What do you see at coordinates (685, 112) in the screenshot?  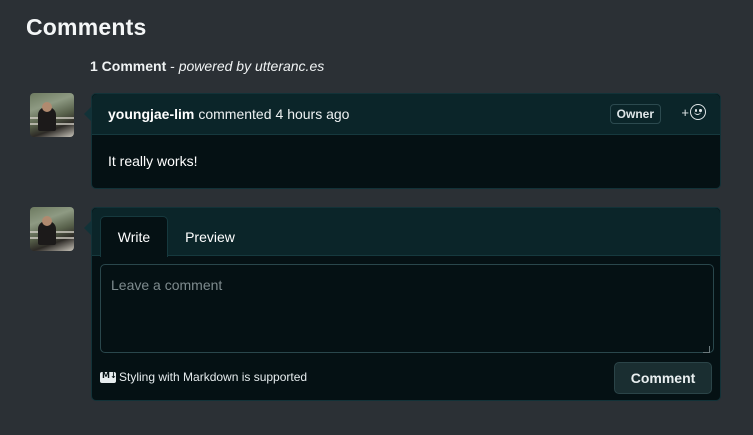 I see `plus-icon: +` at bounding box center [685, 112].